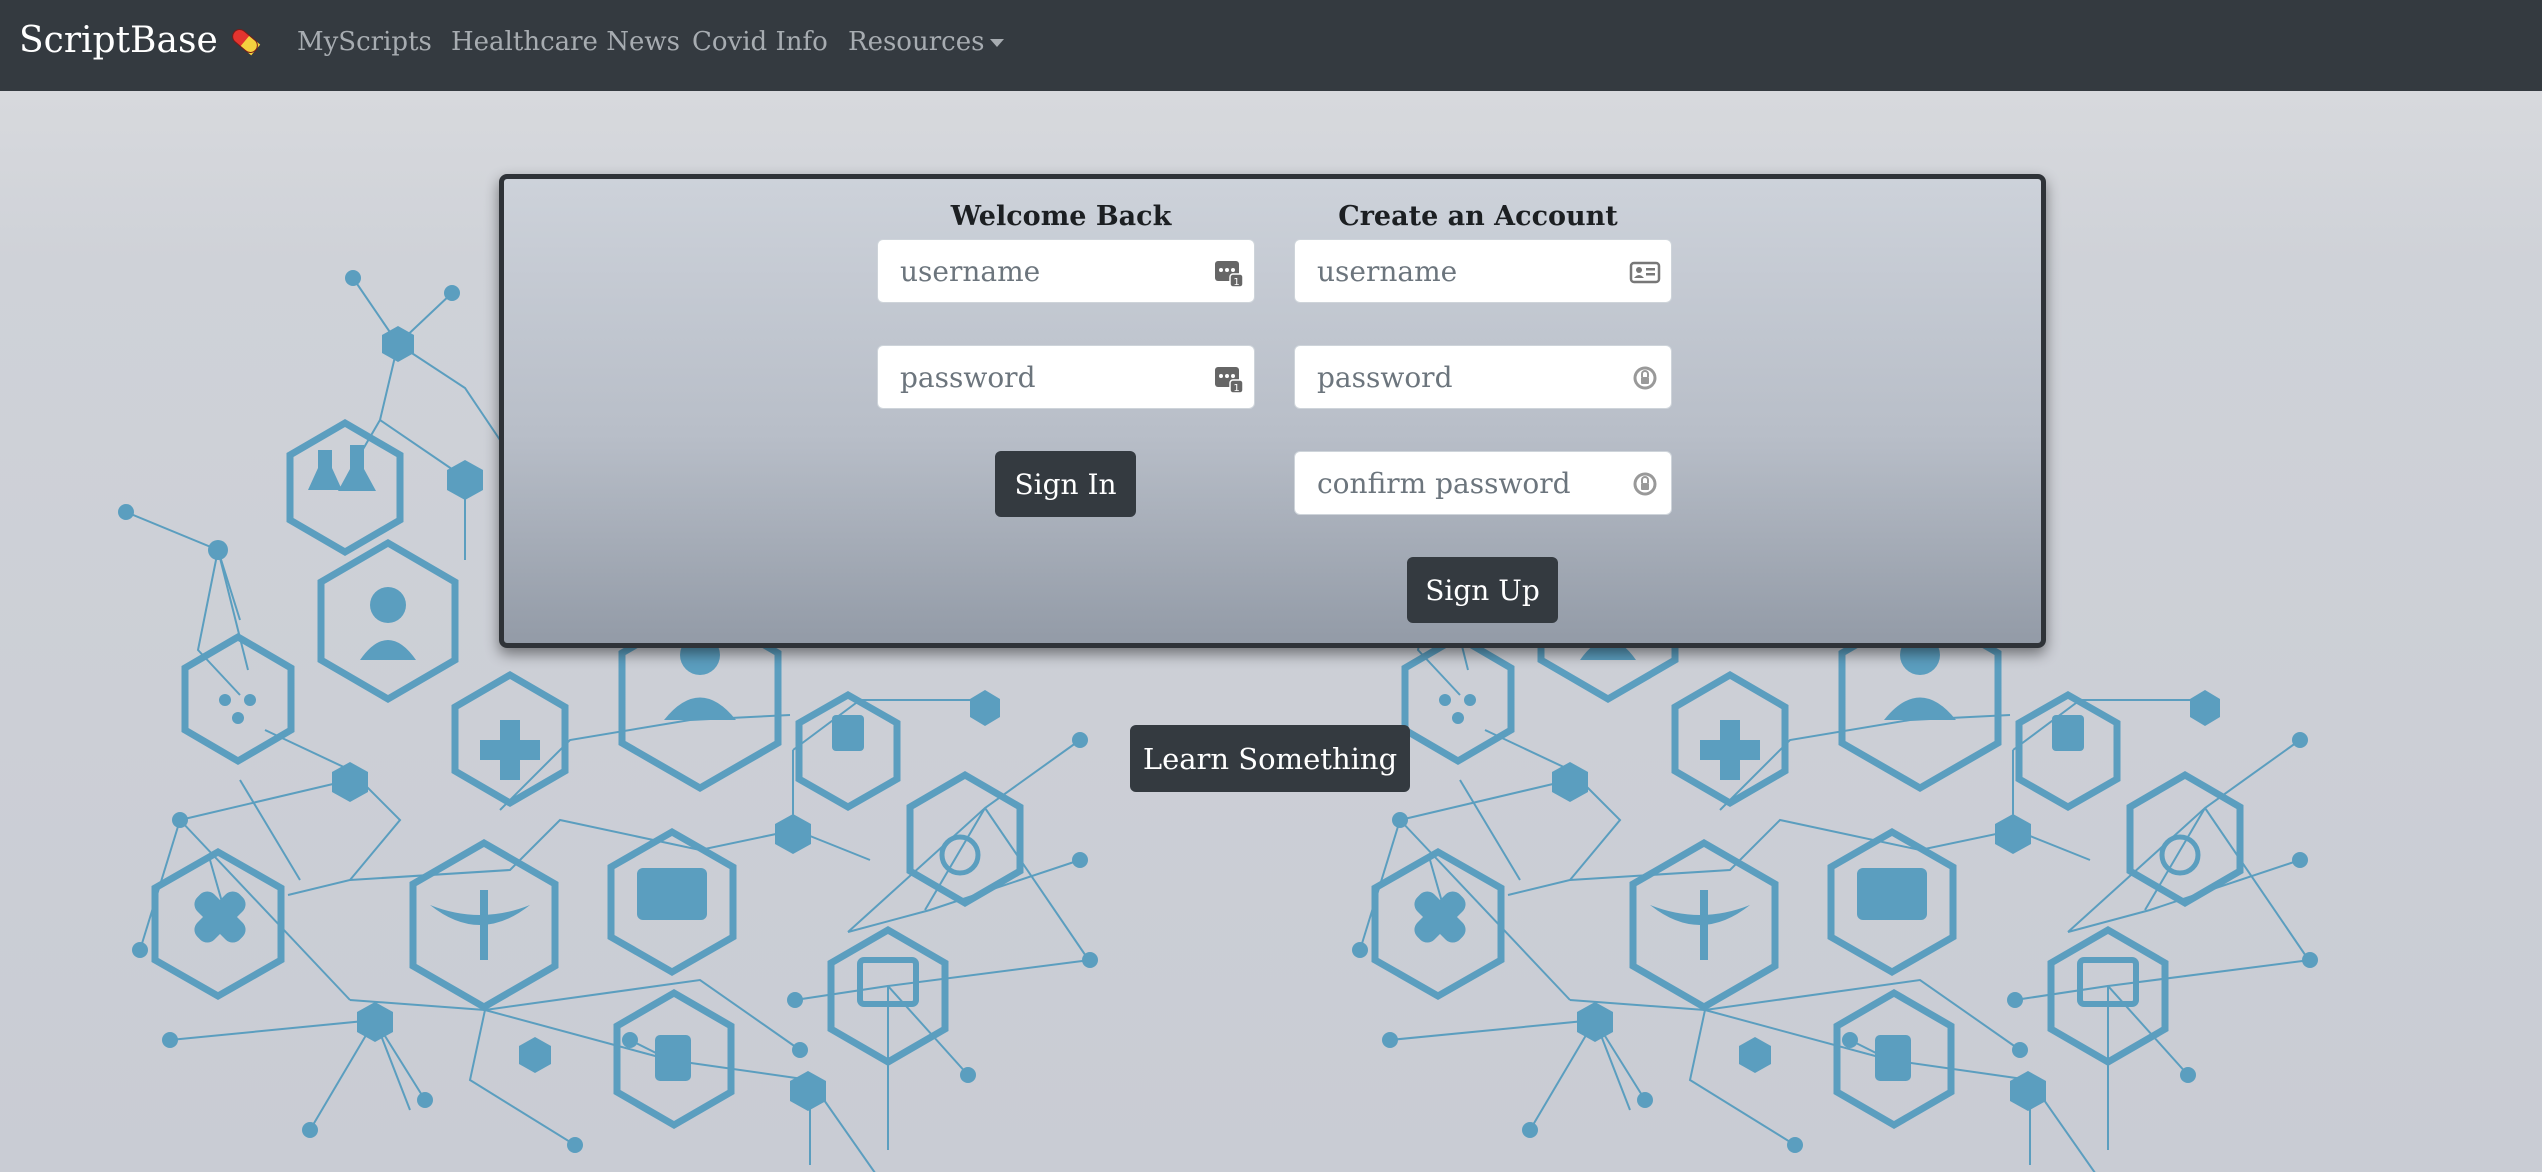 The image size is (2542, 1172). I want to click on brand: ScriptBase, so click(140, 40).